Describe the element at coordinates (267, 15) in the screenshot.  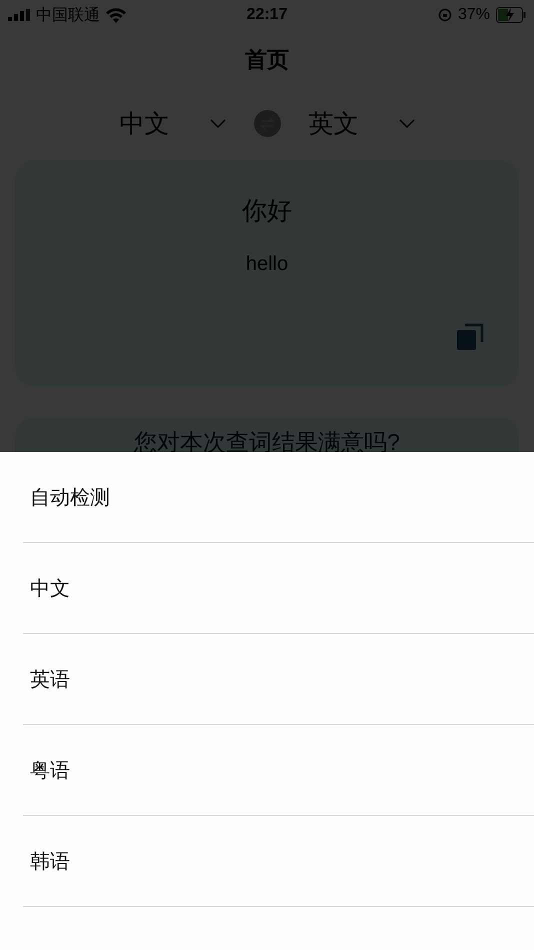
I see `clock-time: 22:17` at that location.